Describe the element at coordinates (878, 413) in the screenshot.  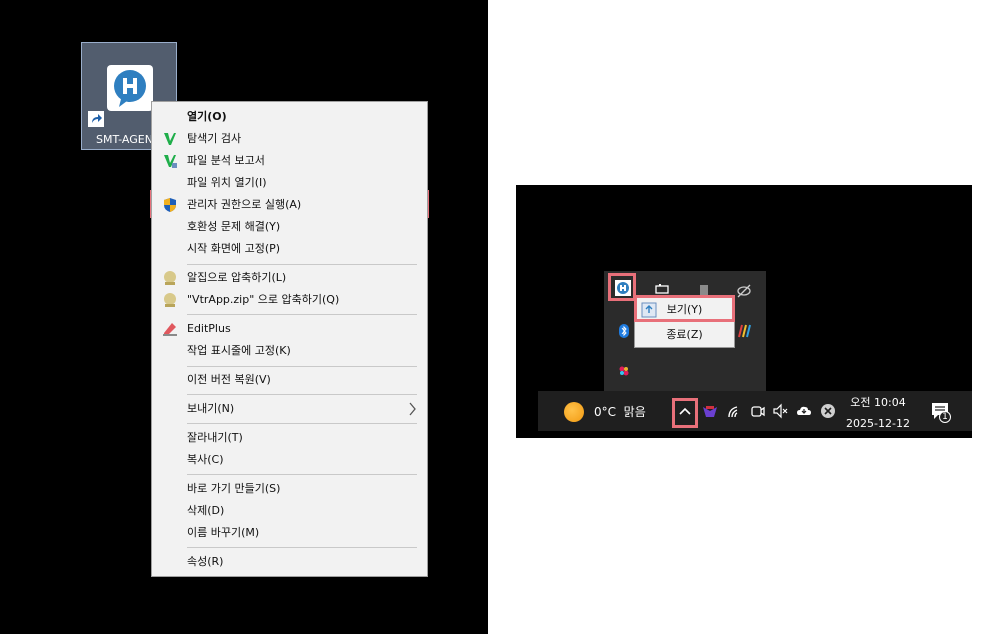
I see `taskbar-clock: 오전 10:04 2025-12-12` at that location.